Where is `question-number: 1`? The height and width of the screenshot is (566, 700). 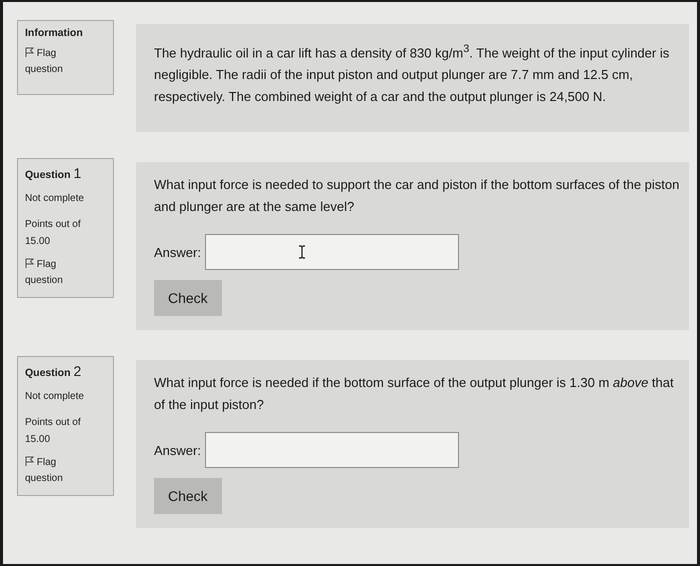
question-number: 1 is located at coordinates (78, 173).